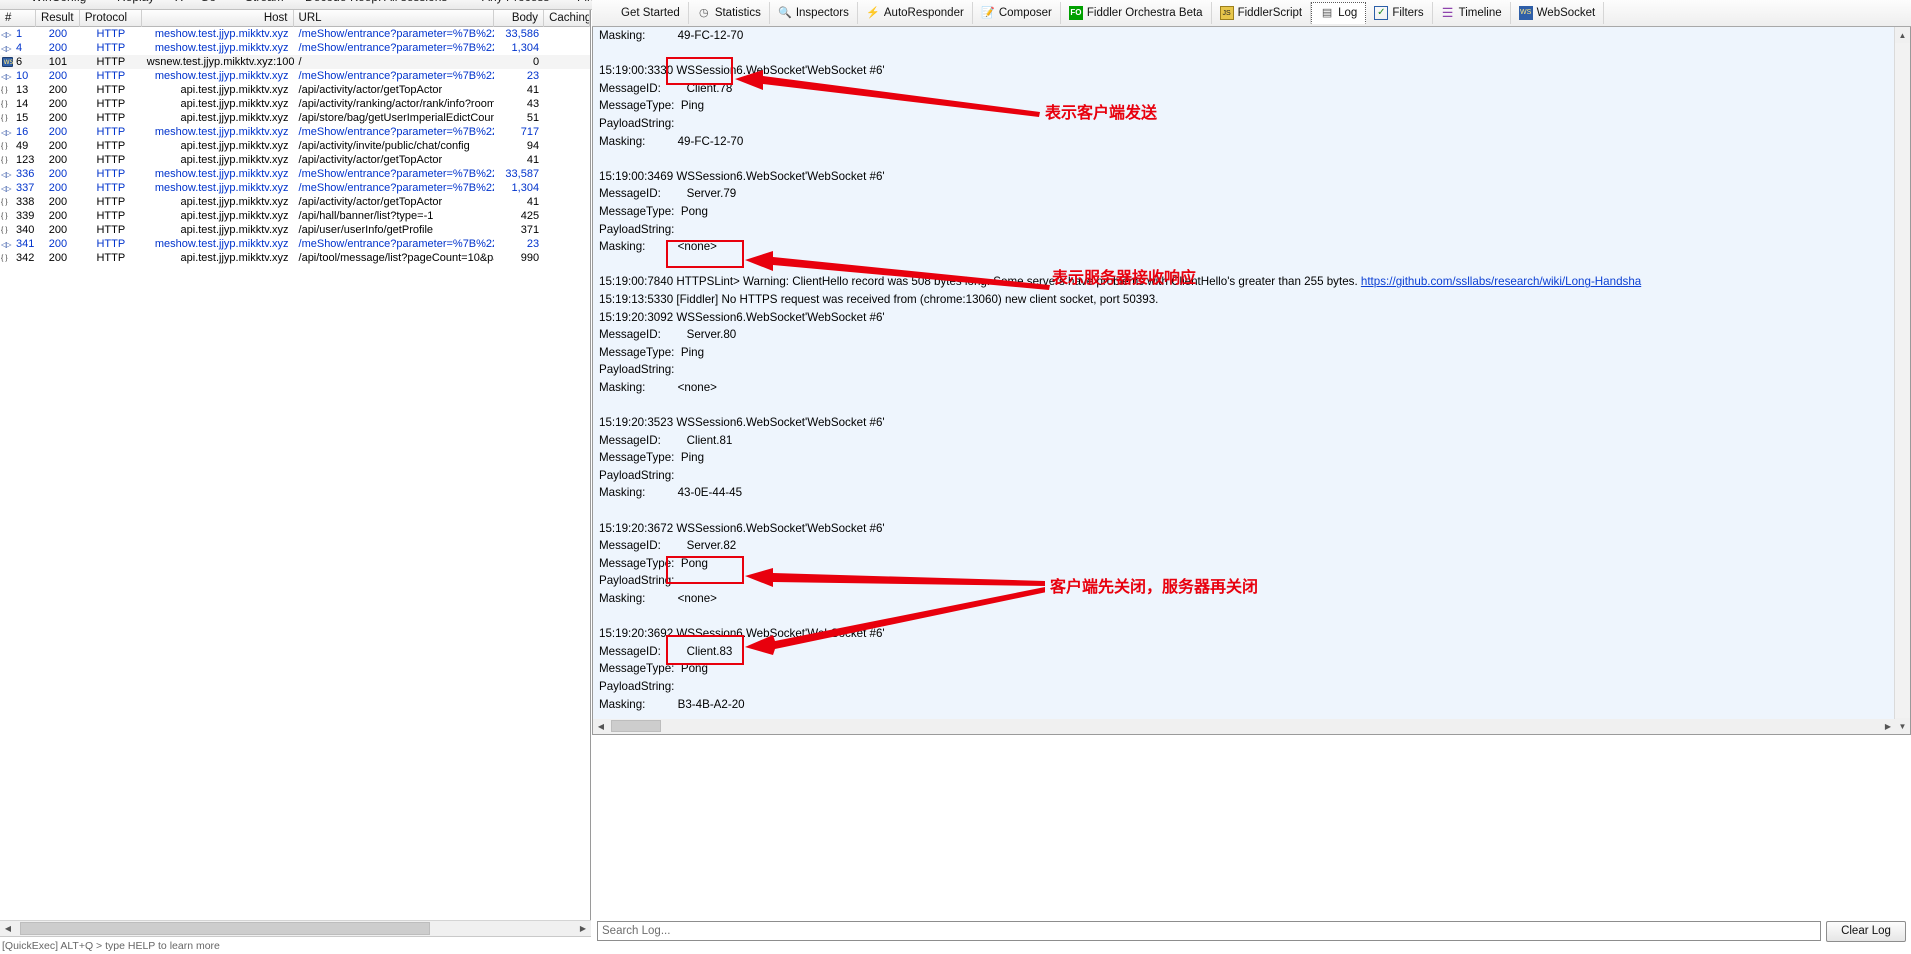 Image resolution: width=1911 pixels, height=954 pixels. I want to click on log-scroll-left-icon: ◀, so click(601, 726).